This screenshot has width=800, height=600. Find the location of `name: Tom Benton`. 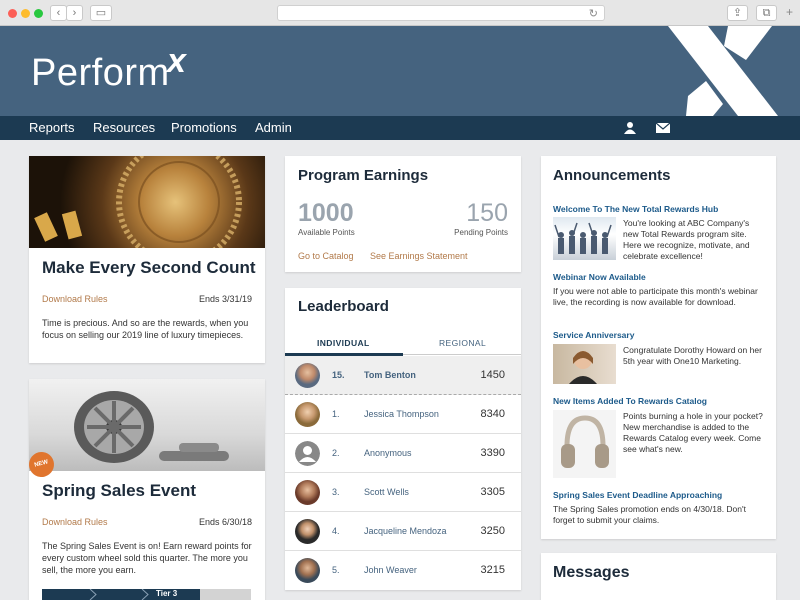

name: Tom Benton is located at coordinates (390, 375).